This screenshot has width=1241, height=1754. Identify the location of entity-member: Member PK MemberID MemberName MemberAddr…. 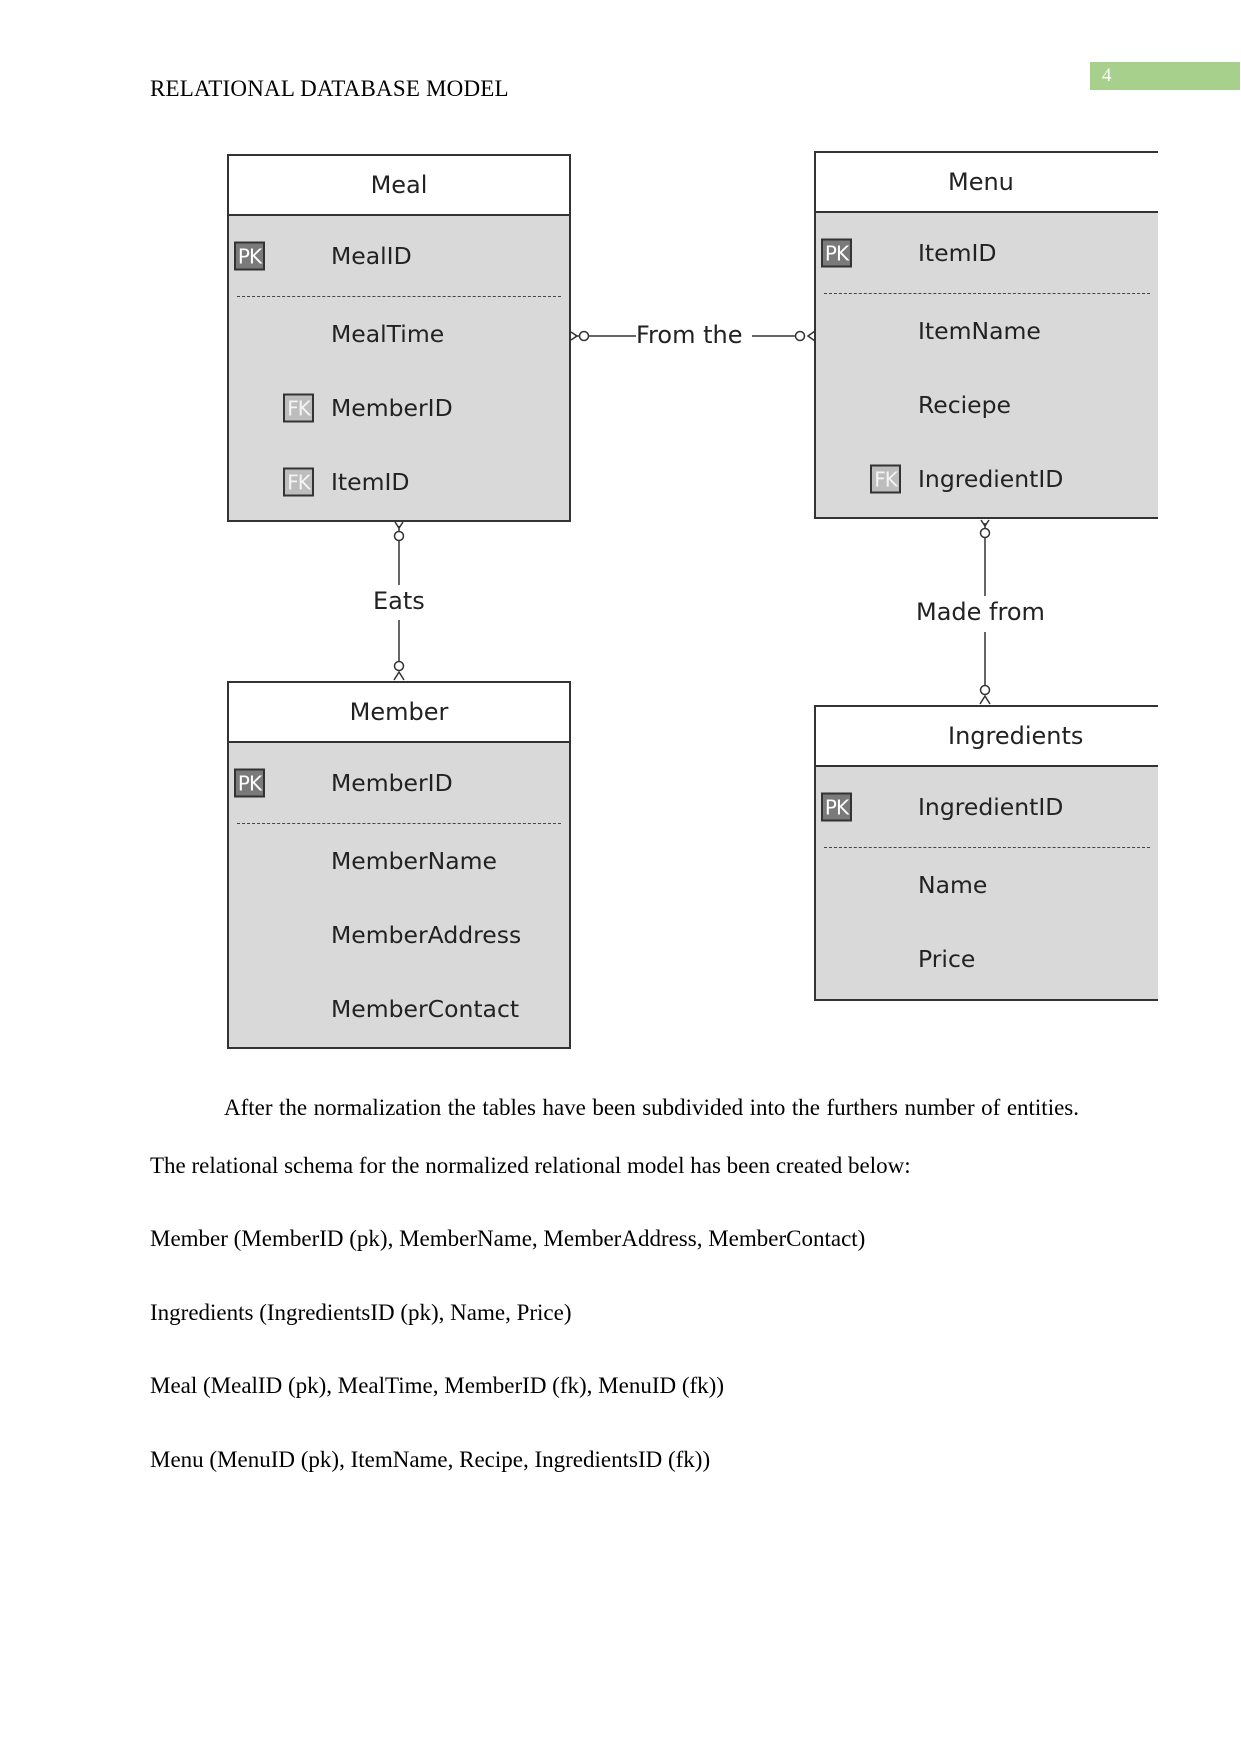
(399, 865).